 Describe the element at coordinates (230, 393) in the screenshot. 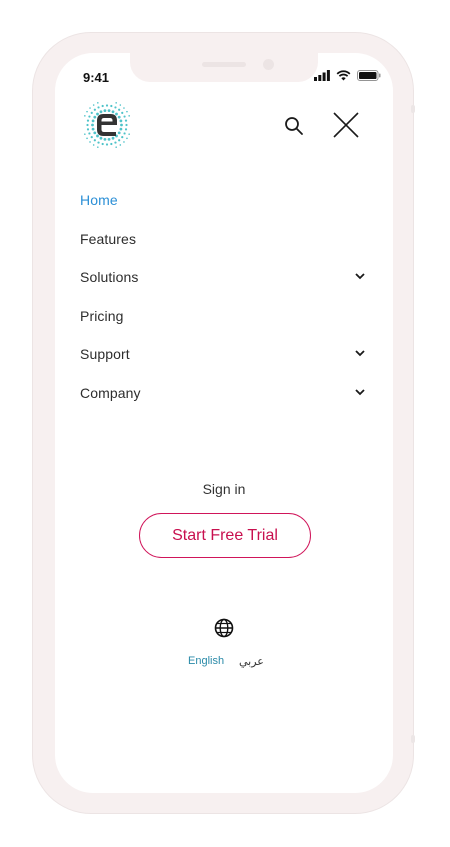

I see `menu-item-company: Company` at that location.